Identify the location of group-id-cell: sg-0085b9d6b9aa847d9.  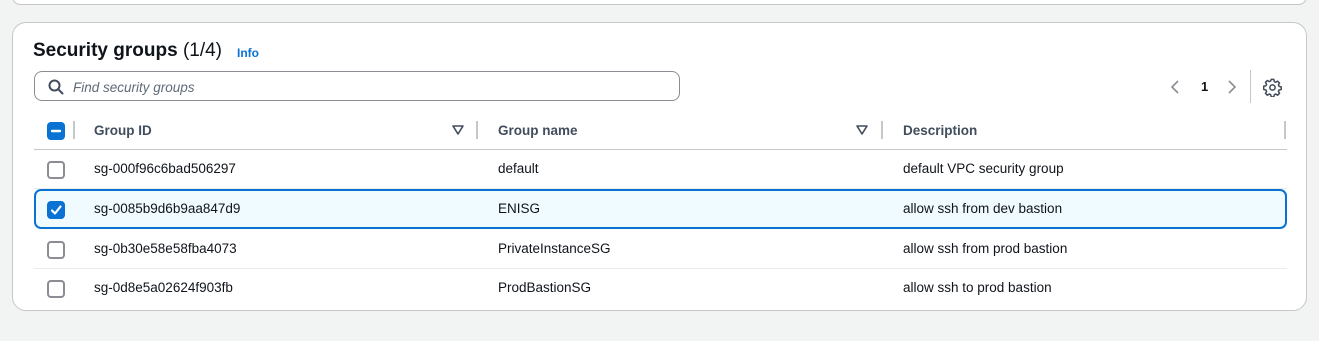
(167, 208).